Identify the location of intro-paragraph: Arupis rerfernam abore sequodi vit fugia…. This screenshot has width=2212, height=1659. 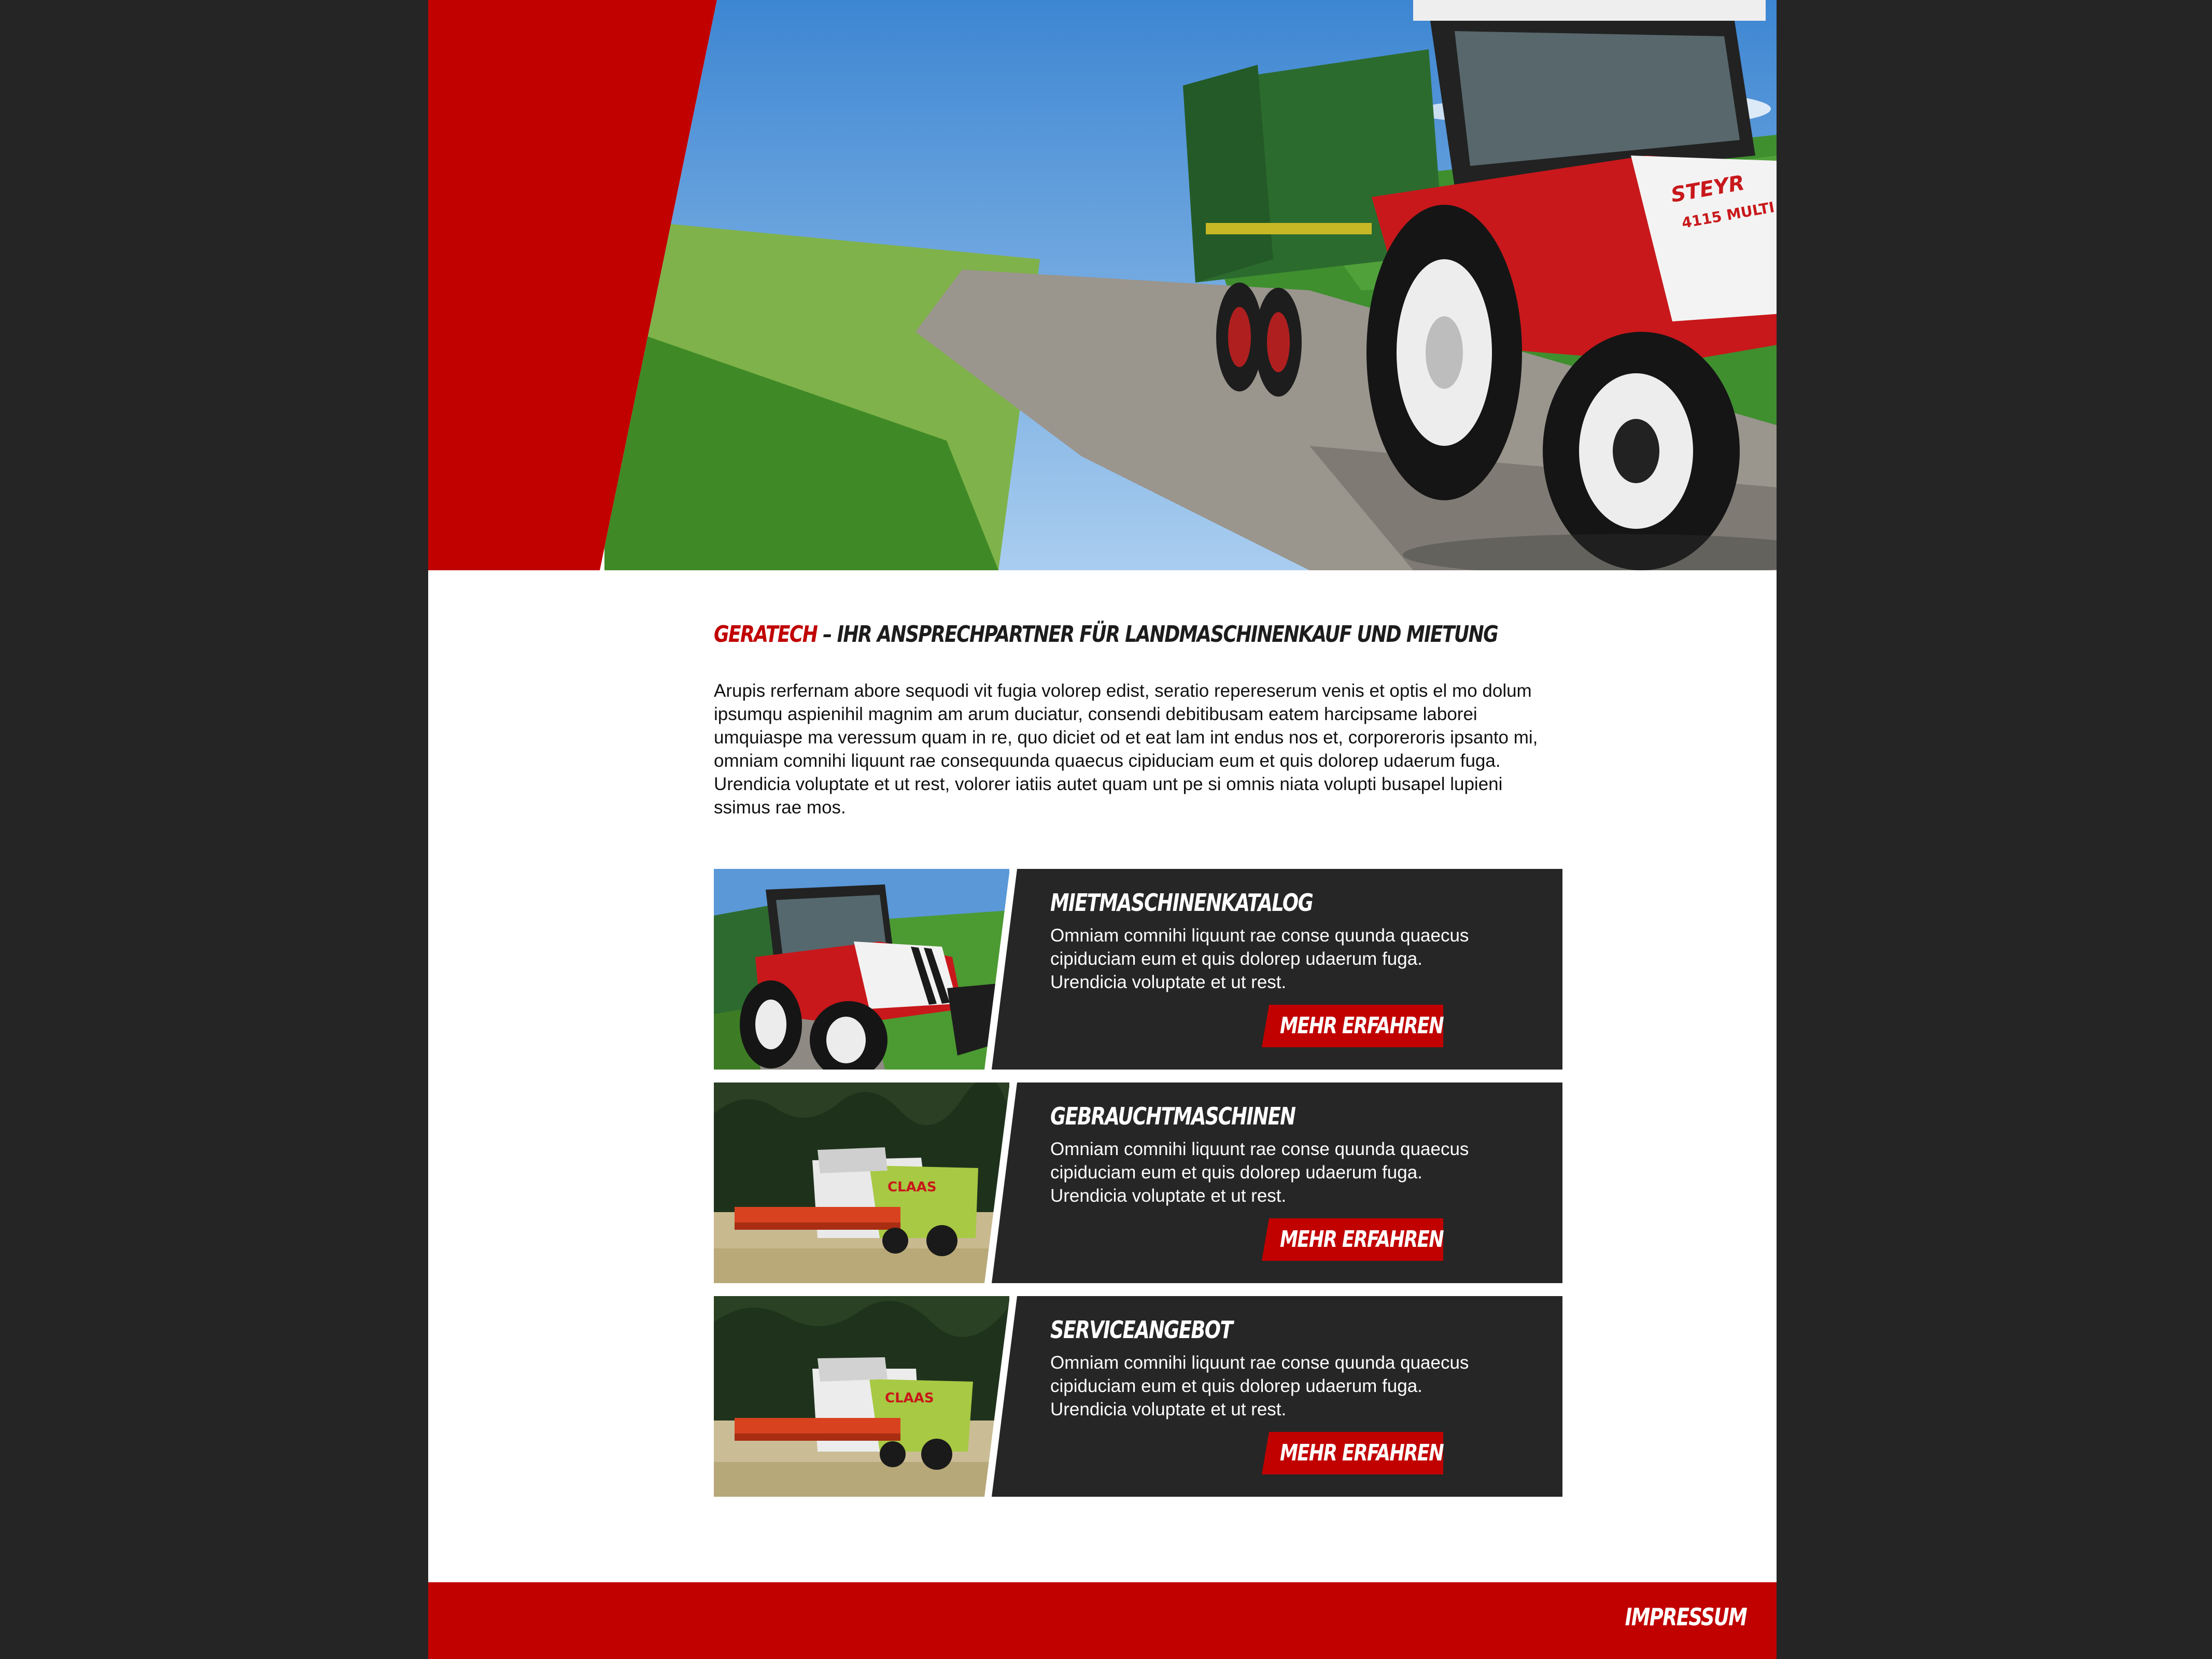
(1126, 749).